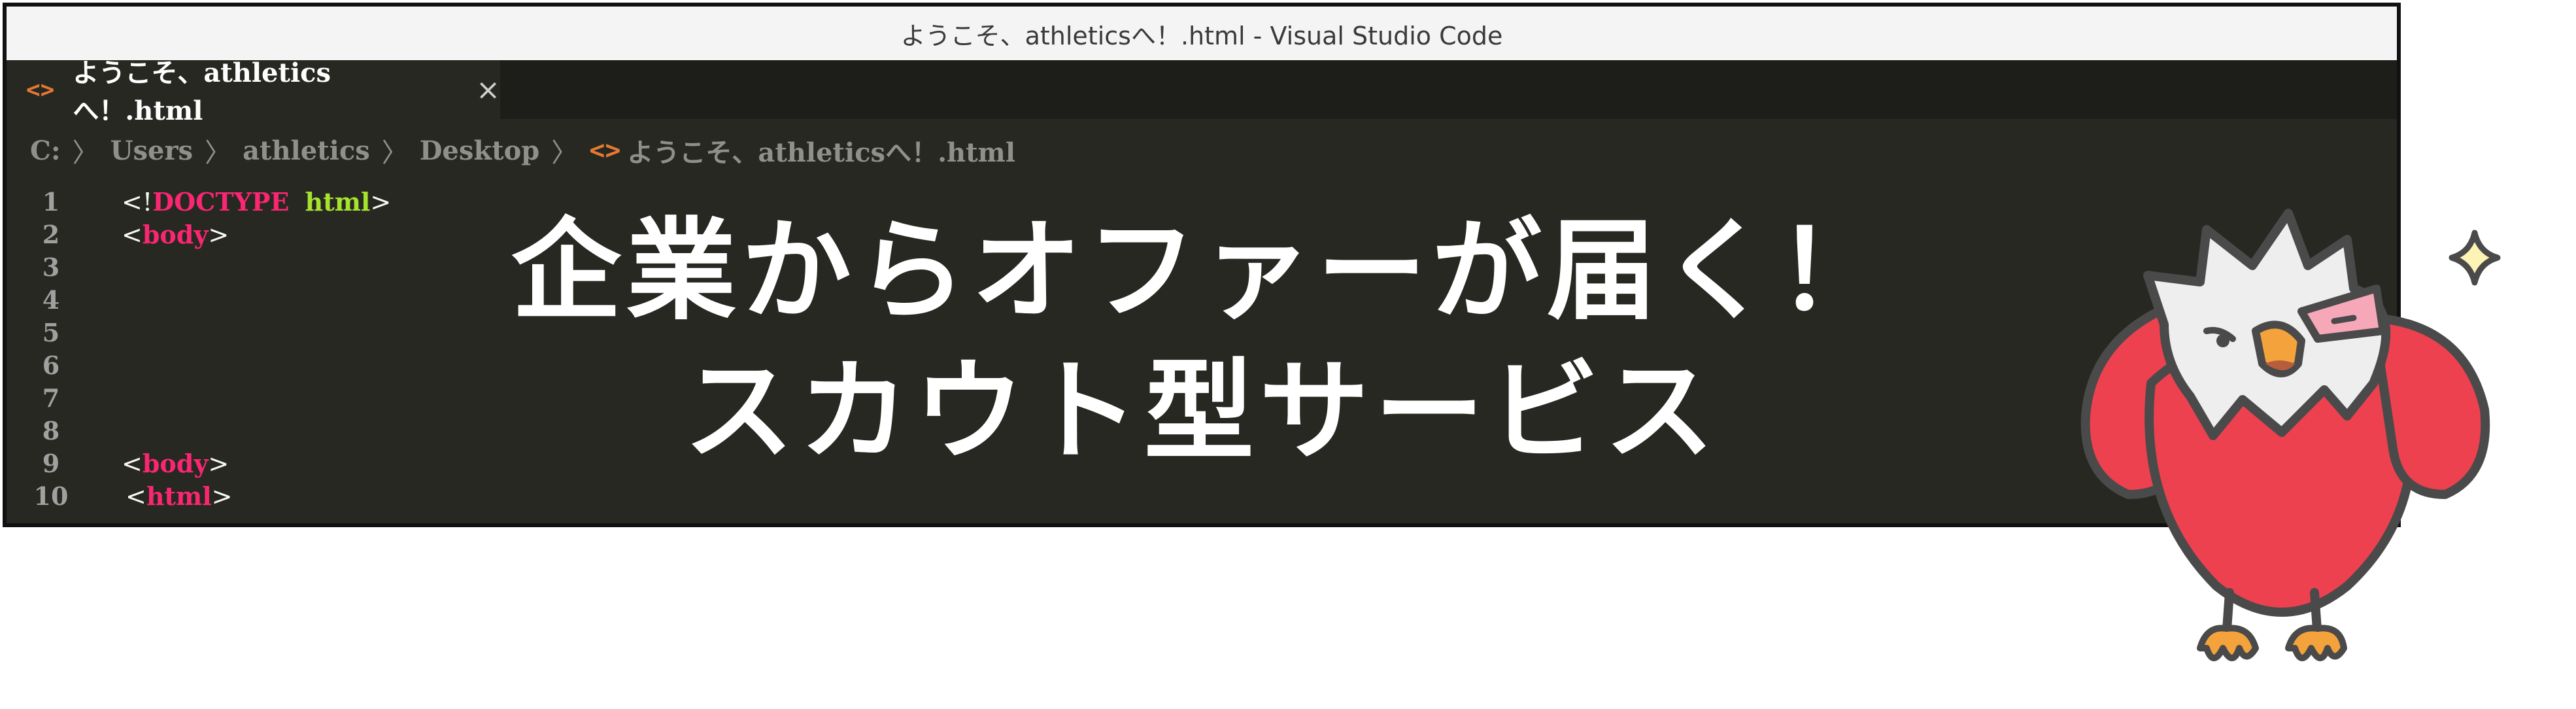 This screenshot has height=709, width=2576. I want to click on eagle-mascot-icon, so click(2321, 435).